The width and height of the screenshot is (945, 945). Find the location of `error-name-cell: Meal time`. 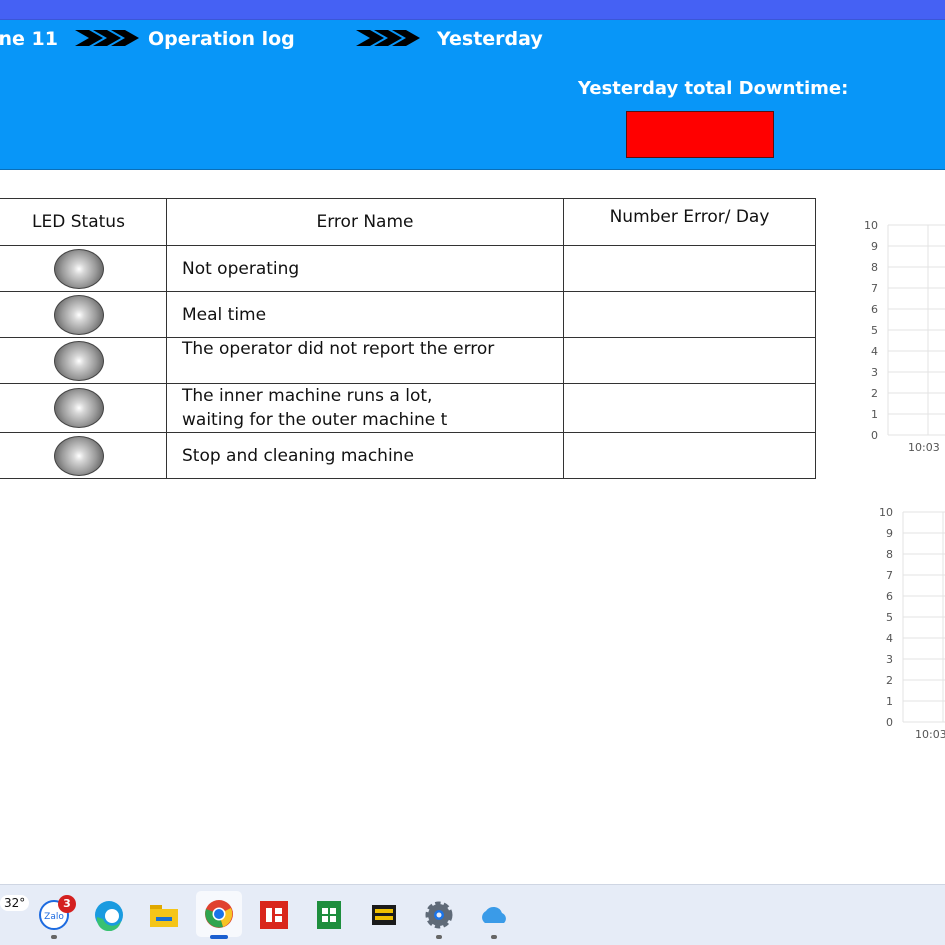

error-name-cell: Meal time is located at coordinates (365, 314).